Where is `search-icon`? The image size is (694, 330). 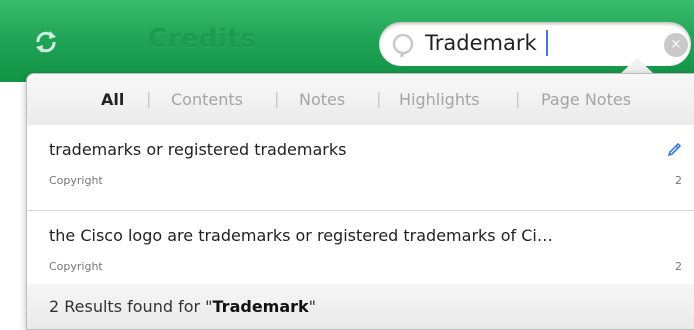
search-icon is located at coordinates (403, 45).